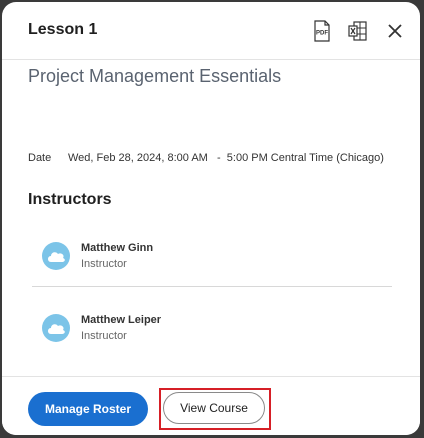  What do you see at coordinates (117, 248) in the screenshot?
I see `instructor-name: Matthew Ginn` at bounding box center [117, 248].